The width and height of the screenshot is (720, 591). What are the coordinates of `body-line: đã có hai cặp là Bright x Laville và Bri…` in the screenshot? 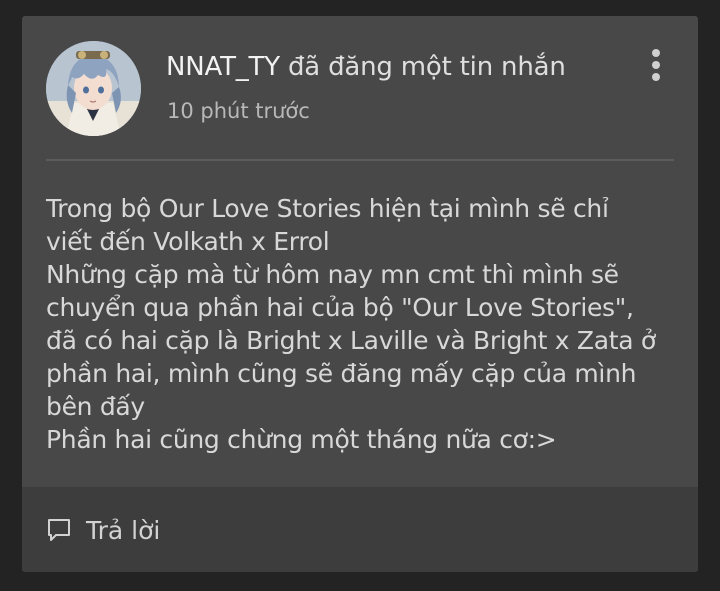 It's located at (351, 340).